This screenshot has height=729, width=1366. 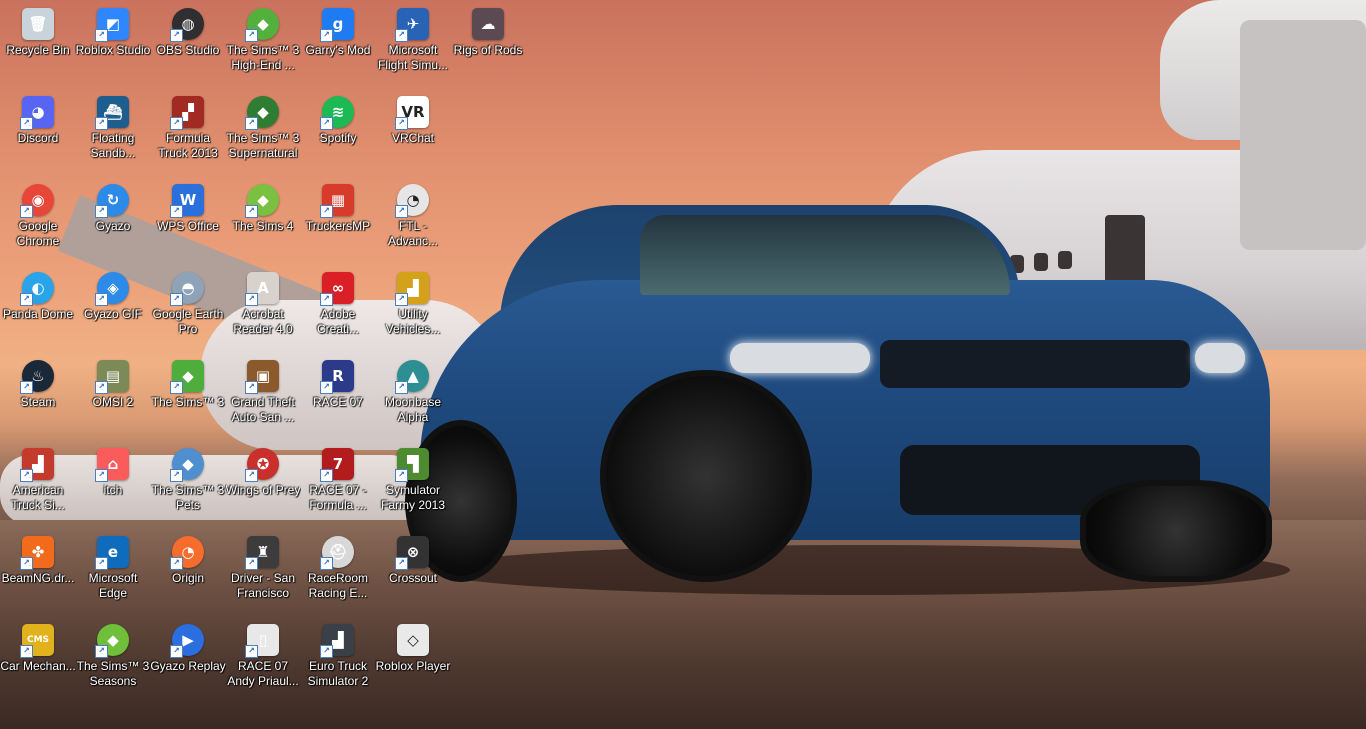 What do you see at coordinates (706, 476) in the screenshot?
I see `wallpaper-car-wheel-front` at bounding box center [706, 476].